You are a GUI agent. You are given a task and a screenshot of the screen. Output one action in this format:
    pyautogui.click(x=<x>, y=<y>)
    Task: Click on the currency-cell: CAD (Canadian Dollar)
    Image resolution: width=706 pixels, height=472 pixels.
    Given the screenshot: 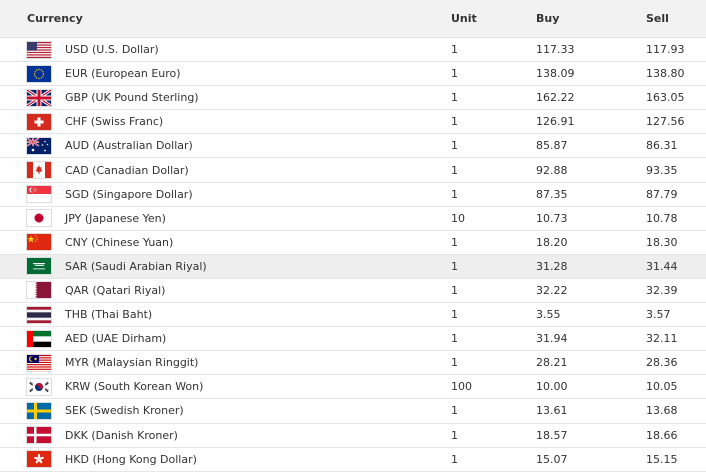 What is the action you would take?
    pyautogui.click(x=225, y=170)
    